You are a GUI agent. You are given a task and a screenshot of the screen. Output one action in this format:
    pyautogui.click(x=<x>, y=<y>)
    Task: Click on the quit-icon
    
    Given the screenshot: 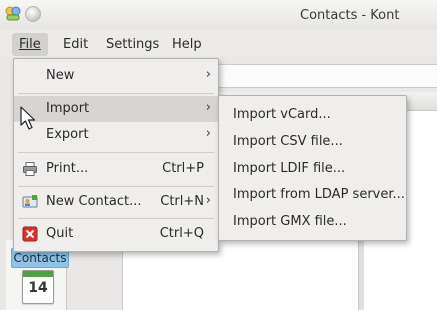 What is the action you would take?
    pyautogui.click(x=30, y=234)
    